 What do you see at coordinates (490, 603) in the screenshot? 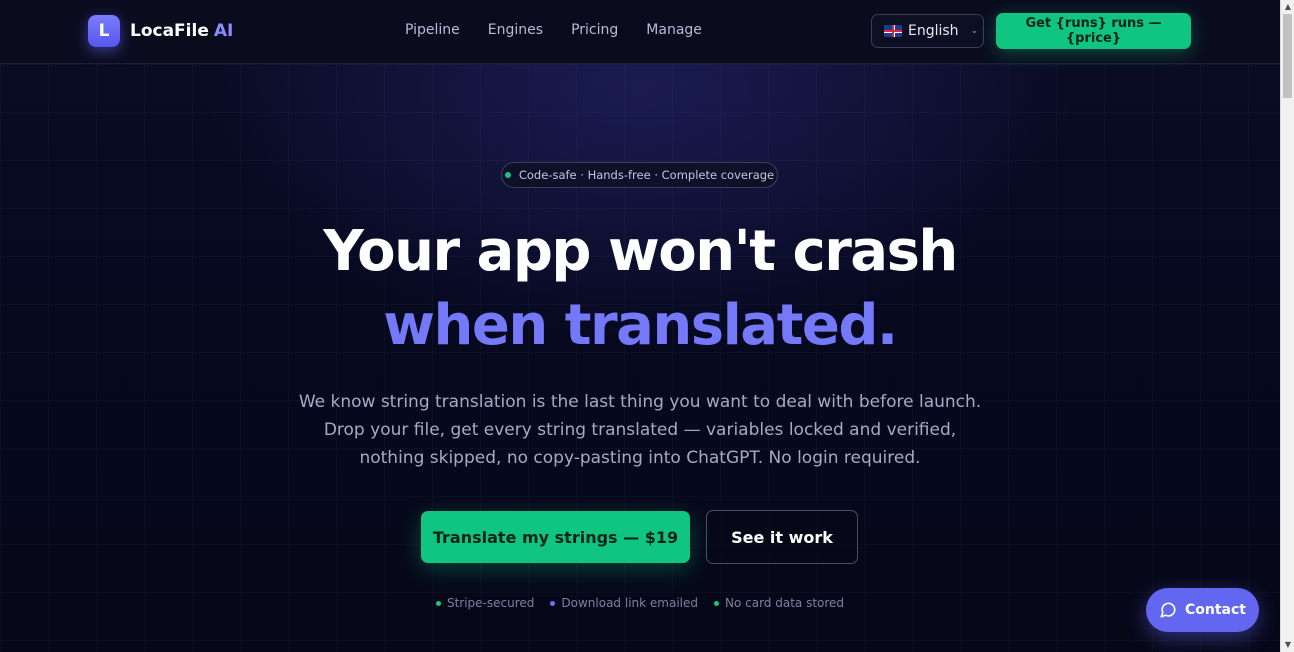
I see `trust-item-label: Stripe-secured` at bounding box center [490, 603].